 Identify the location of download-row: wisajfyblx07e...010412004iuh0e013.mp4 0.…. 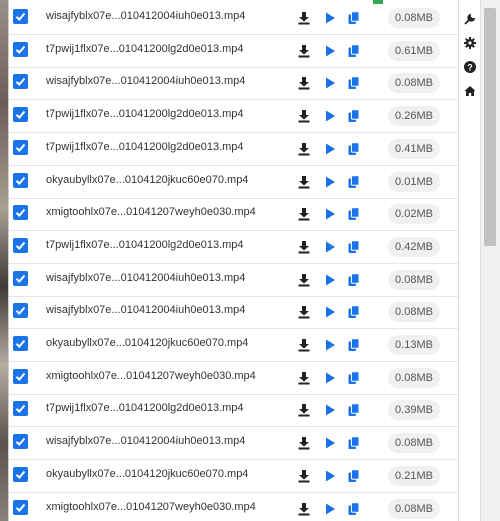
(234, 84).